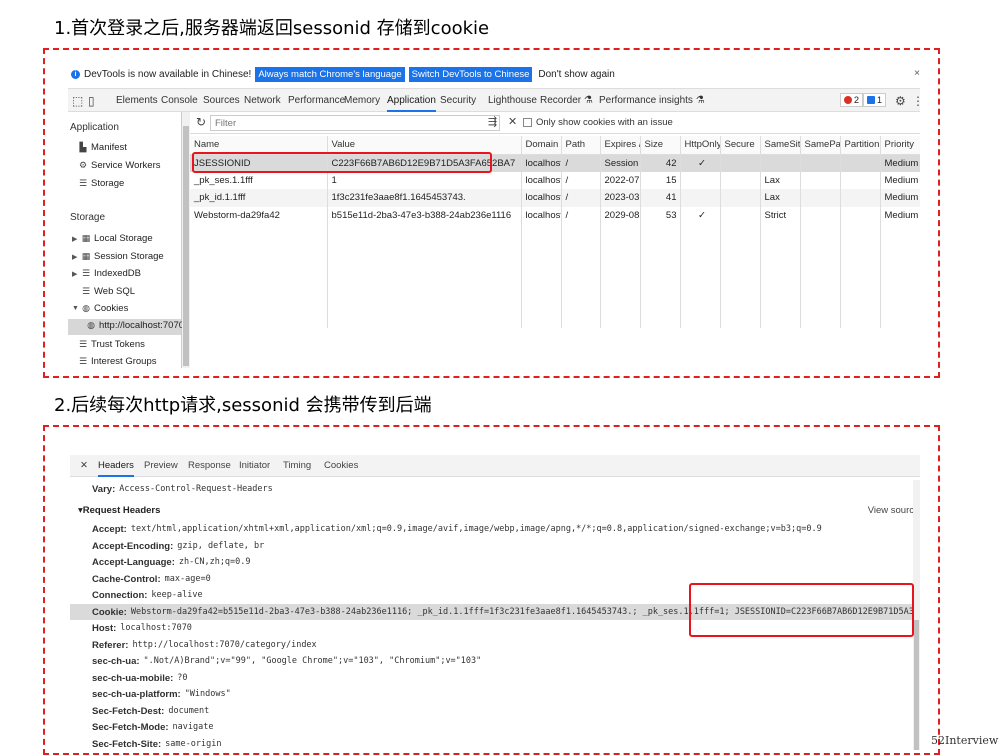 The height and width of the screenshot is (756, 1008). I want to click on sidebar-item-manifest: ▙ Manifest, so click(102, 147).